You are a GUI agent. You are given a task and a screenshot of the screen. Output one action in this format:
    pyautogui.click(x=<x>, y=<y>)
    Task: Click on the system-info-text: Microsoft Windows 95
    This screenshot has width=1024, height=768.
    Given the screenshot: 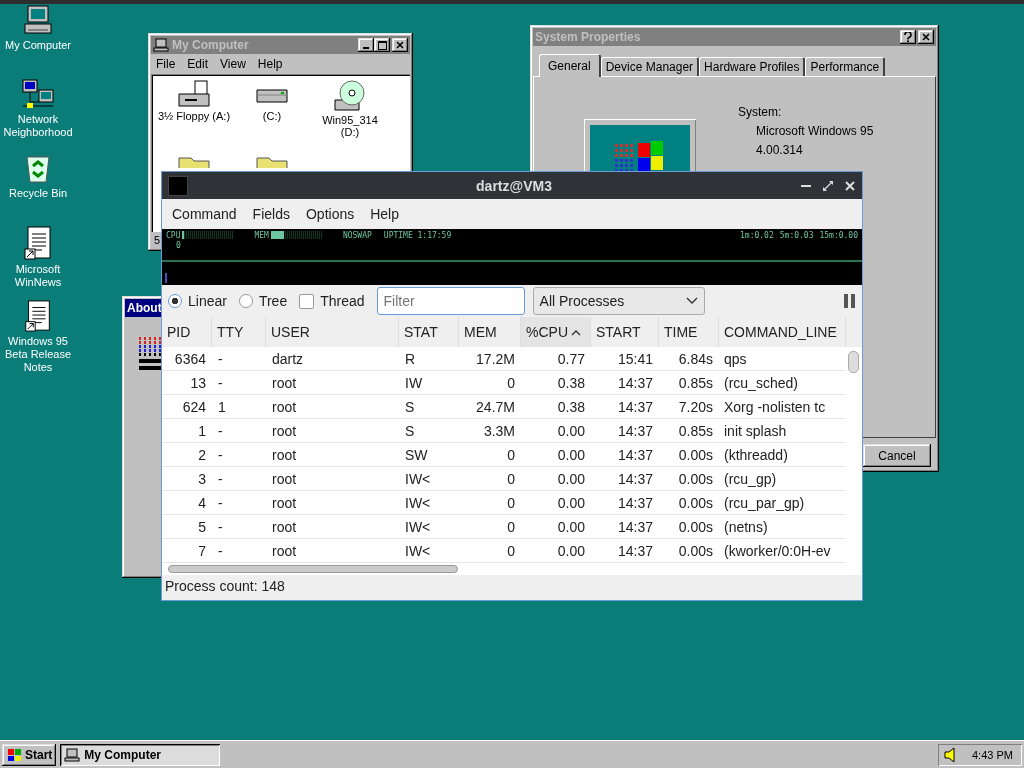 What is the action you would take?
    pyautogui.click(x=814, y=131)
    